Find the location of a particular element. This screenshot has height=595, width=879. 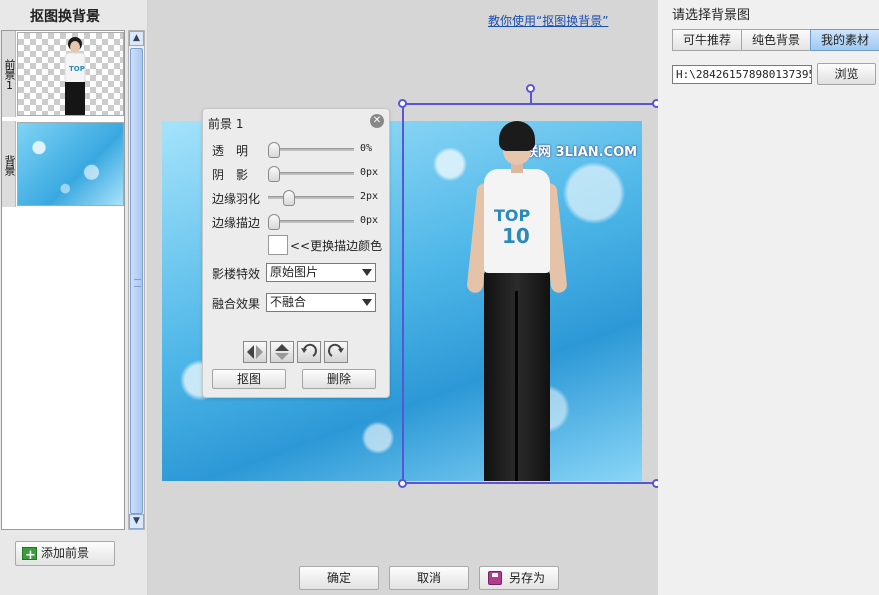

scrollbar-thumb is located at coordinates (136, 281).